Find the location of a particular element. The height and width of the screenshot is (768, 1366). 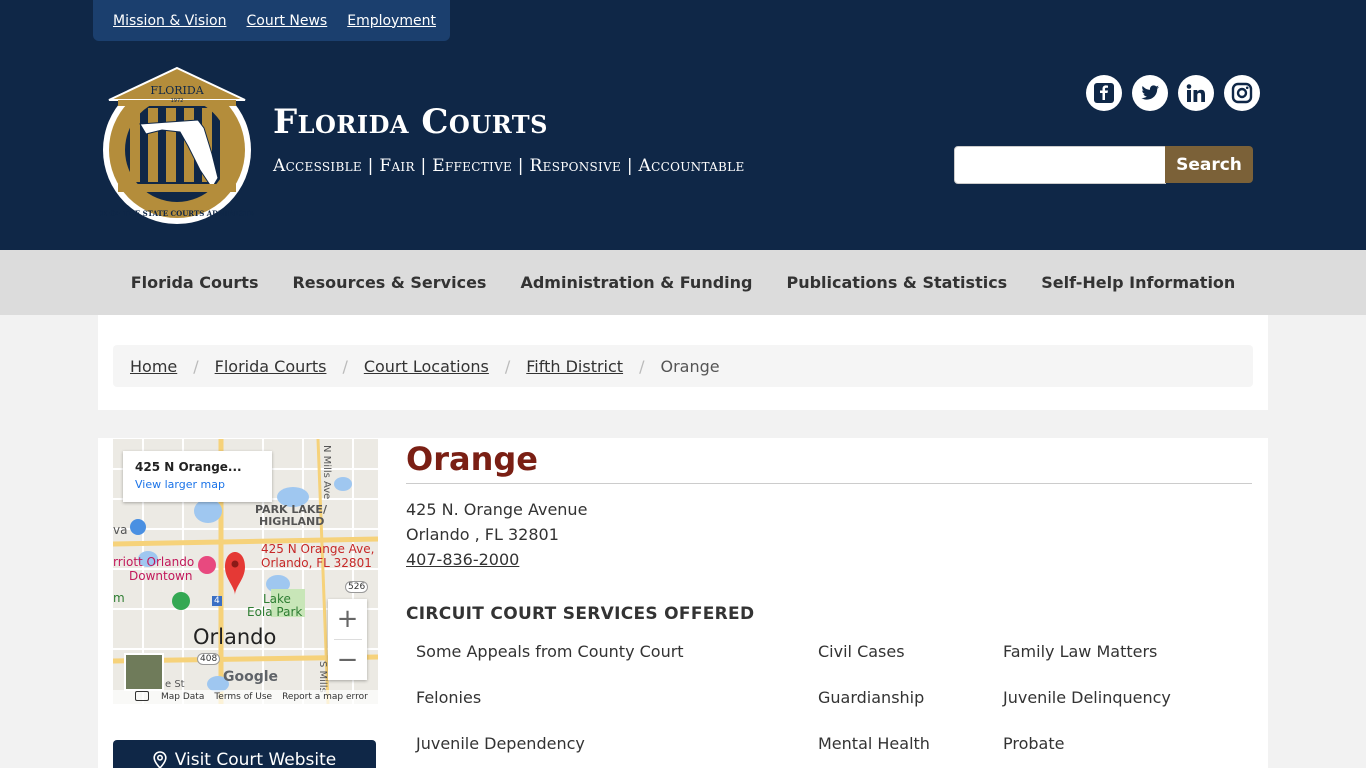

service-item: Family Law Matters is located at coordinates (1080, 651).